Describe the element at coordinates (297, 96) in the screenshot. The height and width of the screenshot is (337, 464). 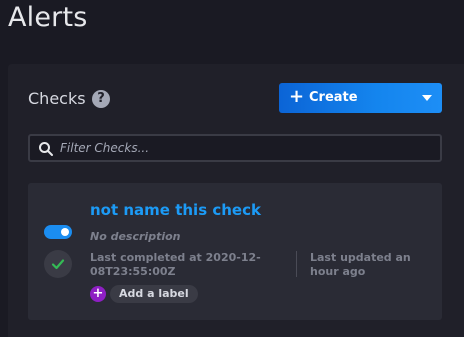
I see `plus-icon: +` at that location.